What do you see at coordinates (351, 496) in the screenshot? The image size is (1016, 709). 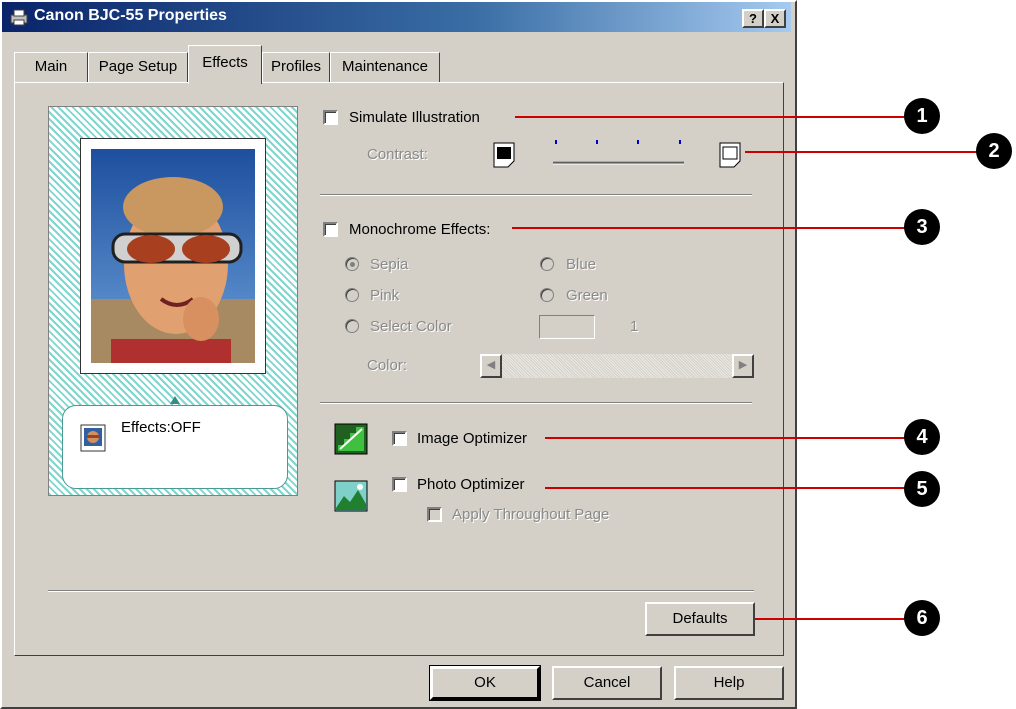 I see `photo-optimizer-icon` at bounding box center [351, 496].